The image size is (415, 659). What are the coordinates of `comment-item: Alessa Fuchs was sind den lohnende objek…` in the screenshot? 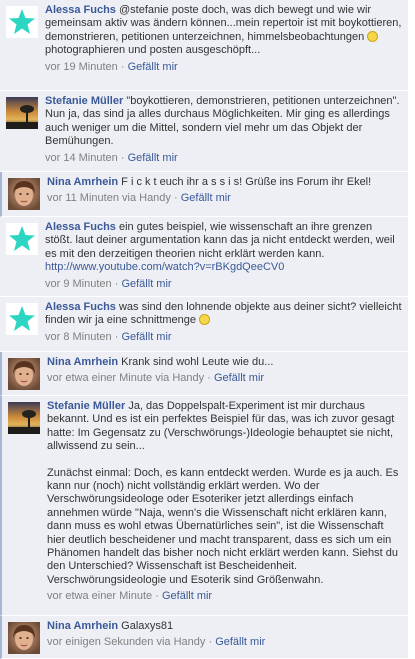 It's located at (204, 324).